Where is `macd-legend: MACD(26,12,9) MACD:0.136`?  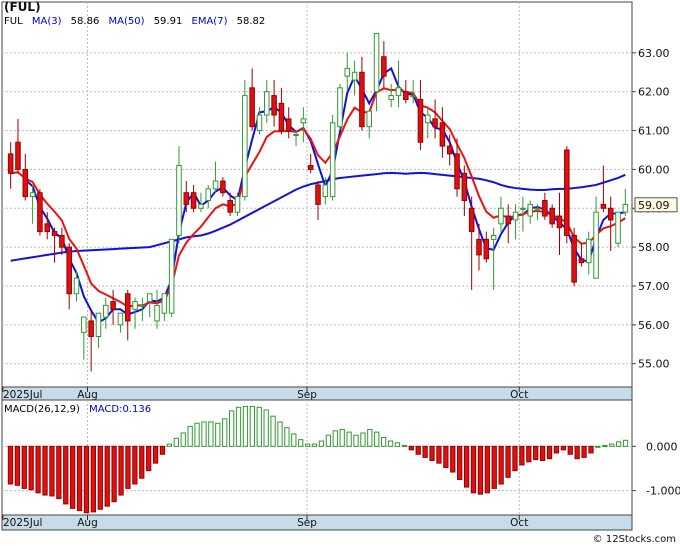 macd-legend: MACD(26,12,9) MACD:0.136 is located at coordinates (77, 409).